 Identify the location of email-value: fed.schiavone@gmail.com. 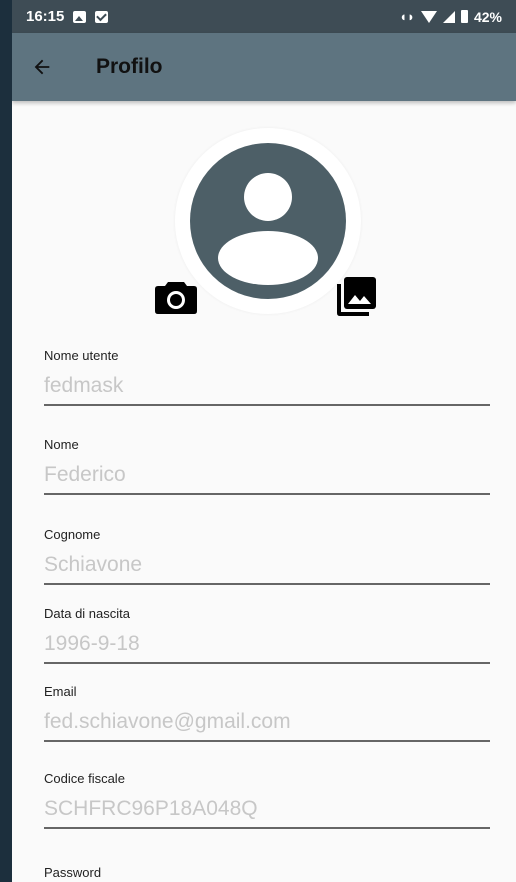
(267, 724).